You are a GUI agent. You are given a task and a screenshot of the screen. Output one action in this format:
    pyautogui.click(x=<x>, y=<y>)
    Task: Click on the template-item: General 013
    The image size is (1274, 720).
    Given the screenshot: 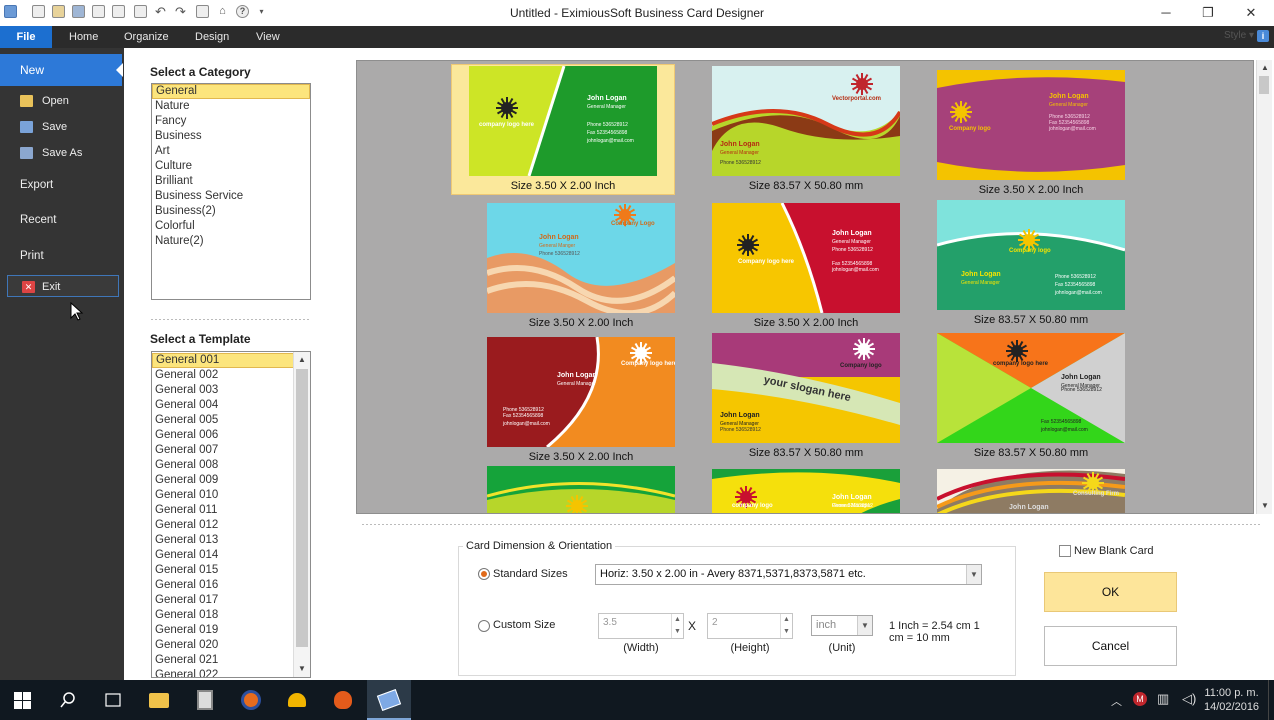 What is the action you would take?
    pyautogui.click(x=223, y=540)
    